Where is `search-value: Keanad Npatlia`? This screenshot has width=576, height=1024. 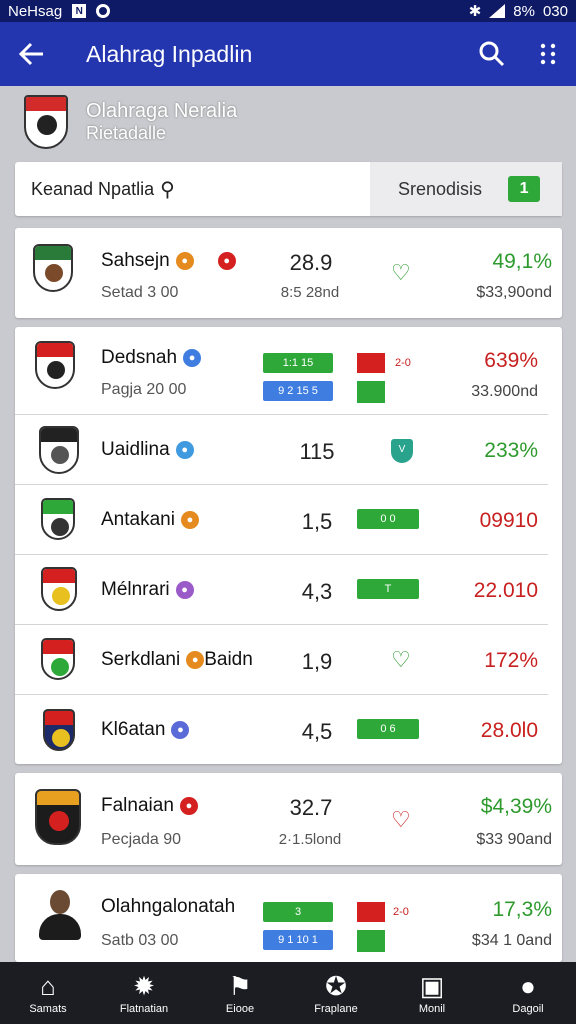 search-value: Keanad Npatlia is located at coordinates (93, 188).